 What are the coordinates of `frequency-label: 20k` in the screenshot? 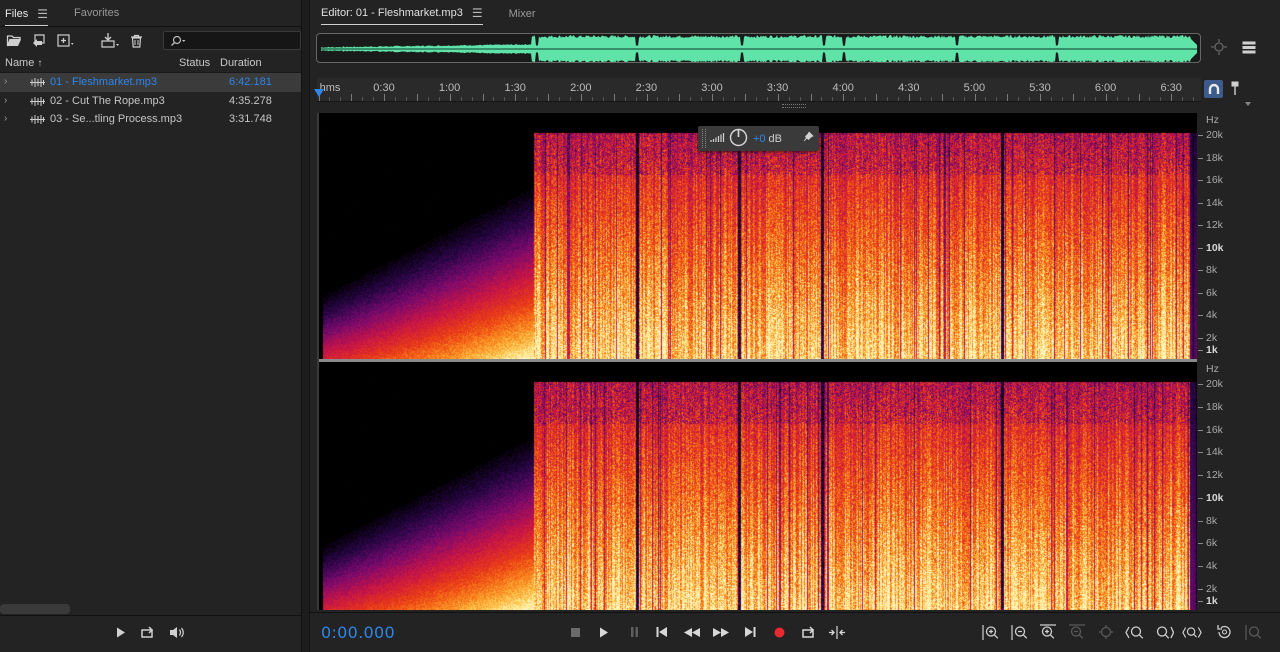 It's located at (1214, 135).